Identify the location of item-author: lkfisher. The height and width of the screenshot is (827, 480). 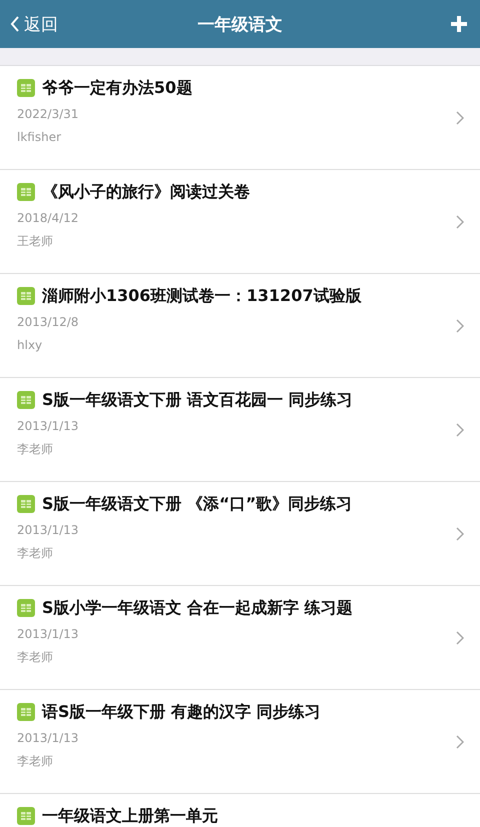
(39, 137).